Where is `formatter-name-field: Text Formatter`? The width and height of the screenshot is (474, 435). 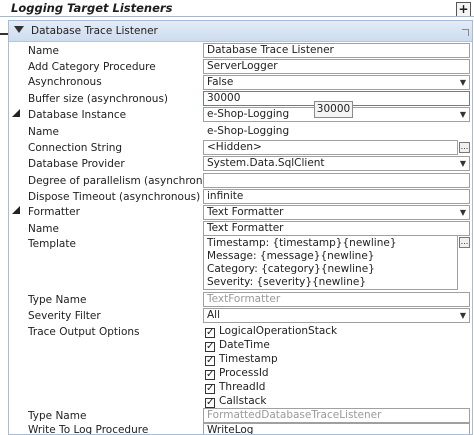 formatter-name-field: Text Formatter is located at coordinates (336, 228).